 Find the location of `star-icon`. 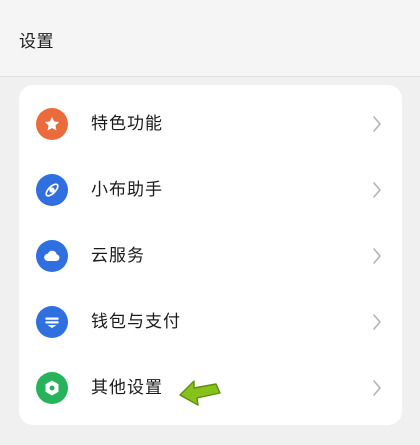

star-icon is located at coordinates (52, 124).